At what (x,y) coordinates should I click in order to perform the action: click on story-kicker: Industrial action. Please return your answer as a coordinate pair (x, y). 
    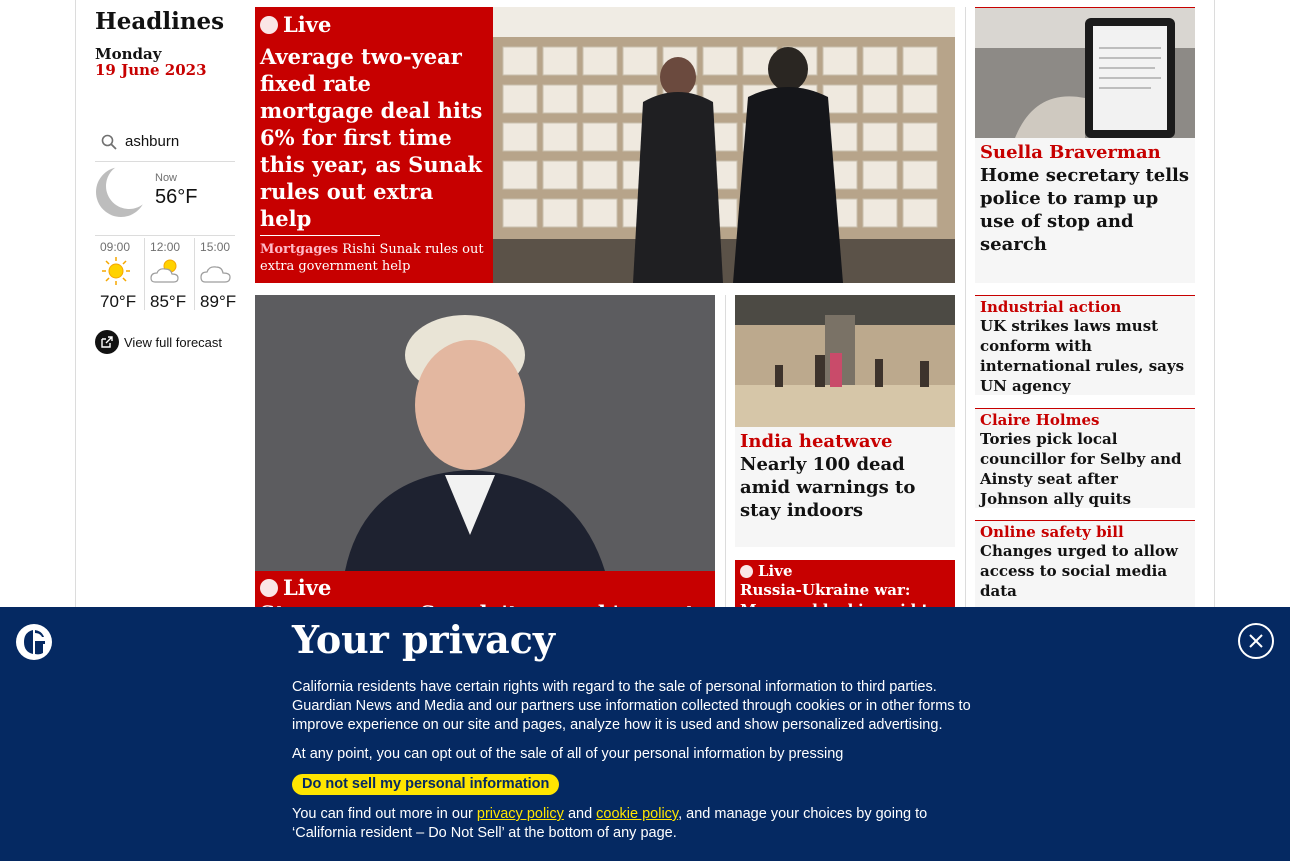
    Looking at the image, I should click on (1051, 307).